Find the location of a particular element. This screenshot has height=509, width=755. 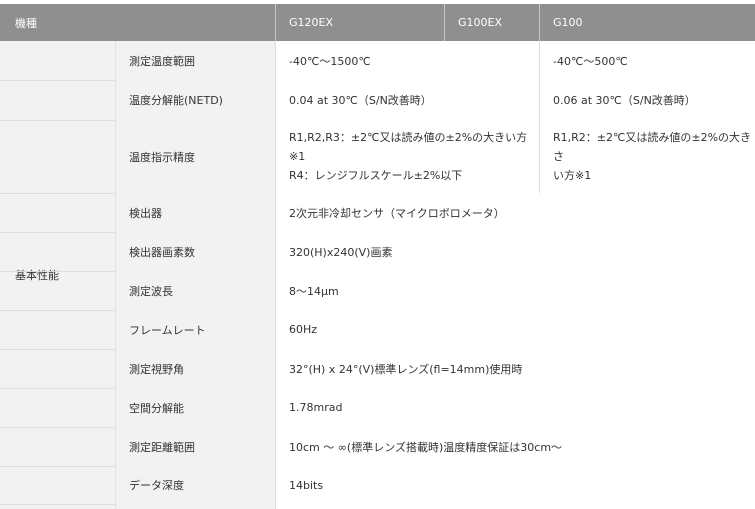

value-g120: 0.04 at 30℃（S/N改善時） is located at coordinates (408, 100).